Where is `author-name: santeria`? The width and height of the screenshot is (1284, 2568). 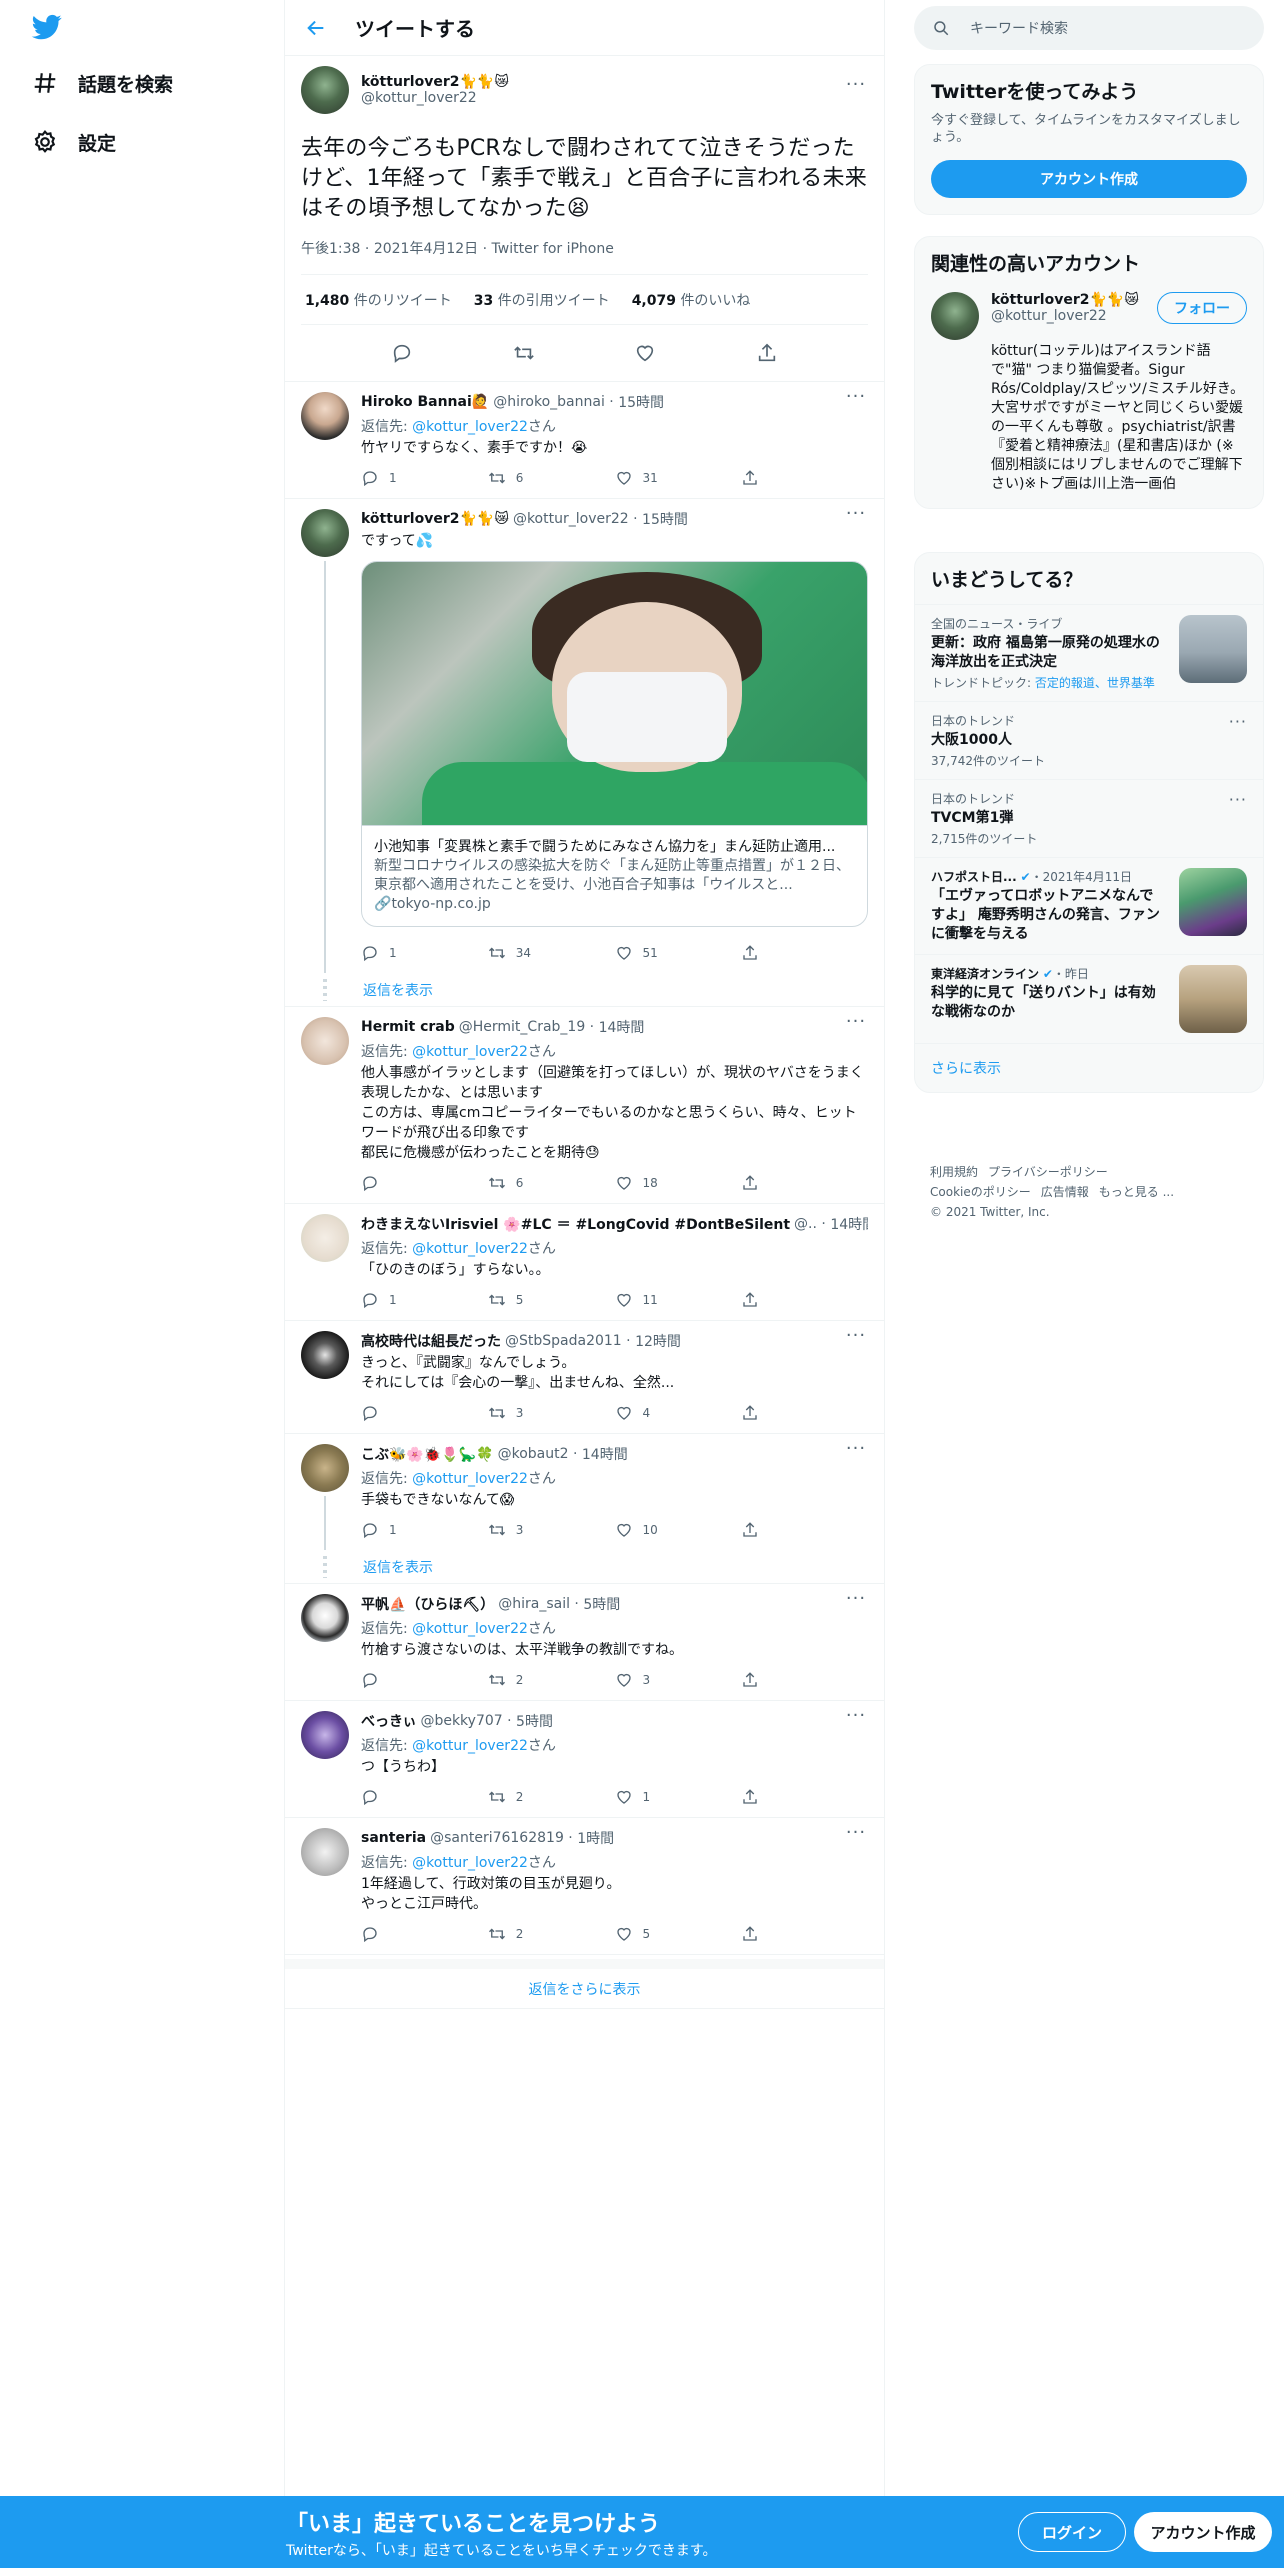
author-name: santeria is located at coordinates (393, 1838).